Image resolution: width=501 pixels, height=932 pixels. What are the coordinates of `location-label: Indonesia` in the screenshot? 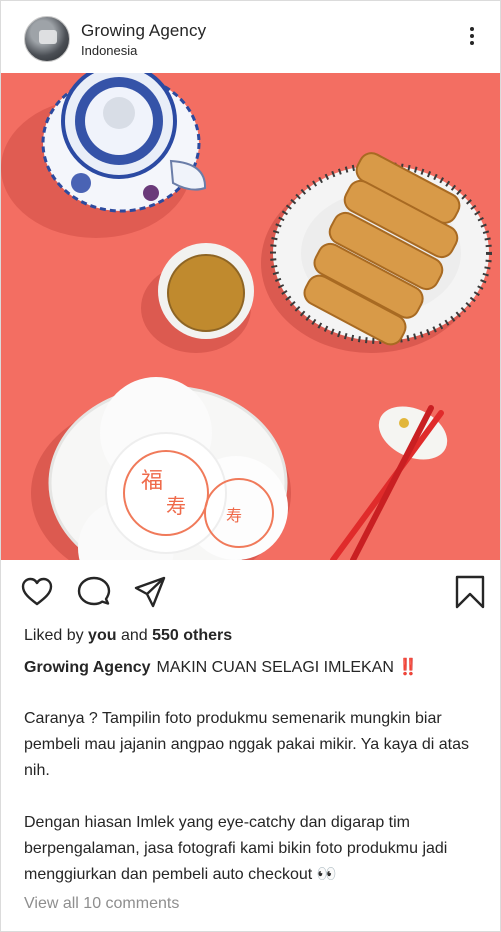 It's located at (109, 50).